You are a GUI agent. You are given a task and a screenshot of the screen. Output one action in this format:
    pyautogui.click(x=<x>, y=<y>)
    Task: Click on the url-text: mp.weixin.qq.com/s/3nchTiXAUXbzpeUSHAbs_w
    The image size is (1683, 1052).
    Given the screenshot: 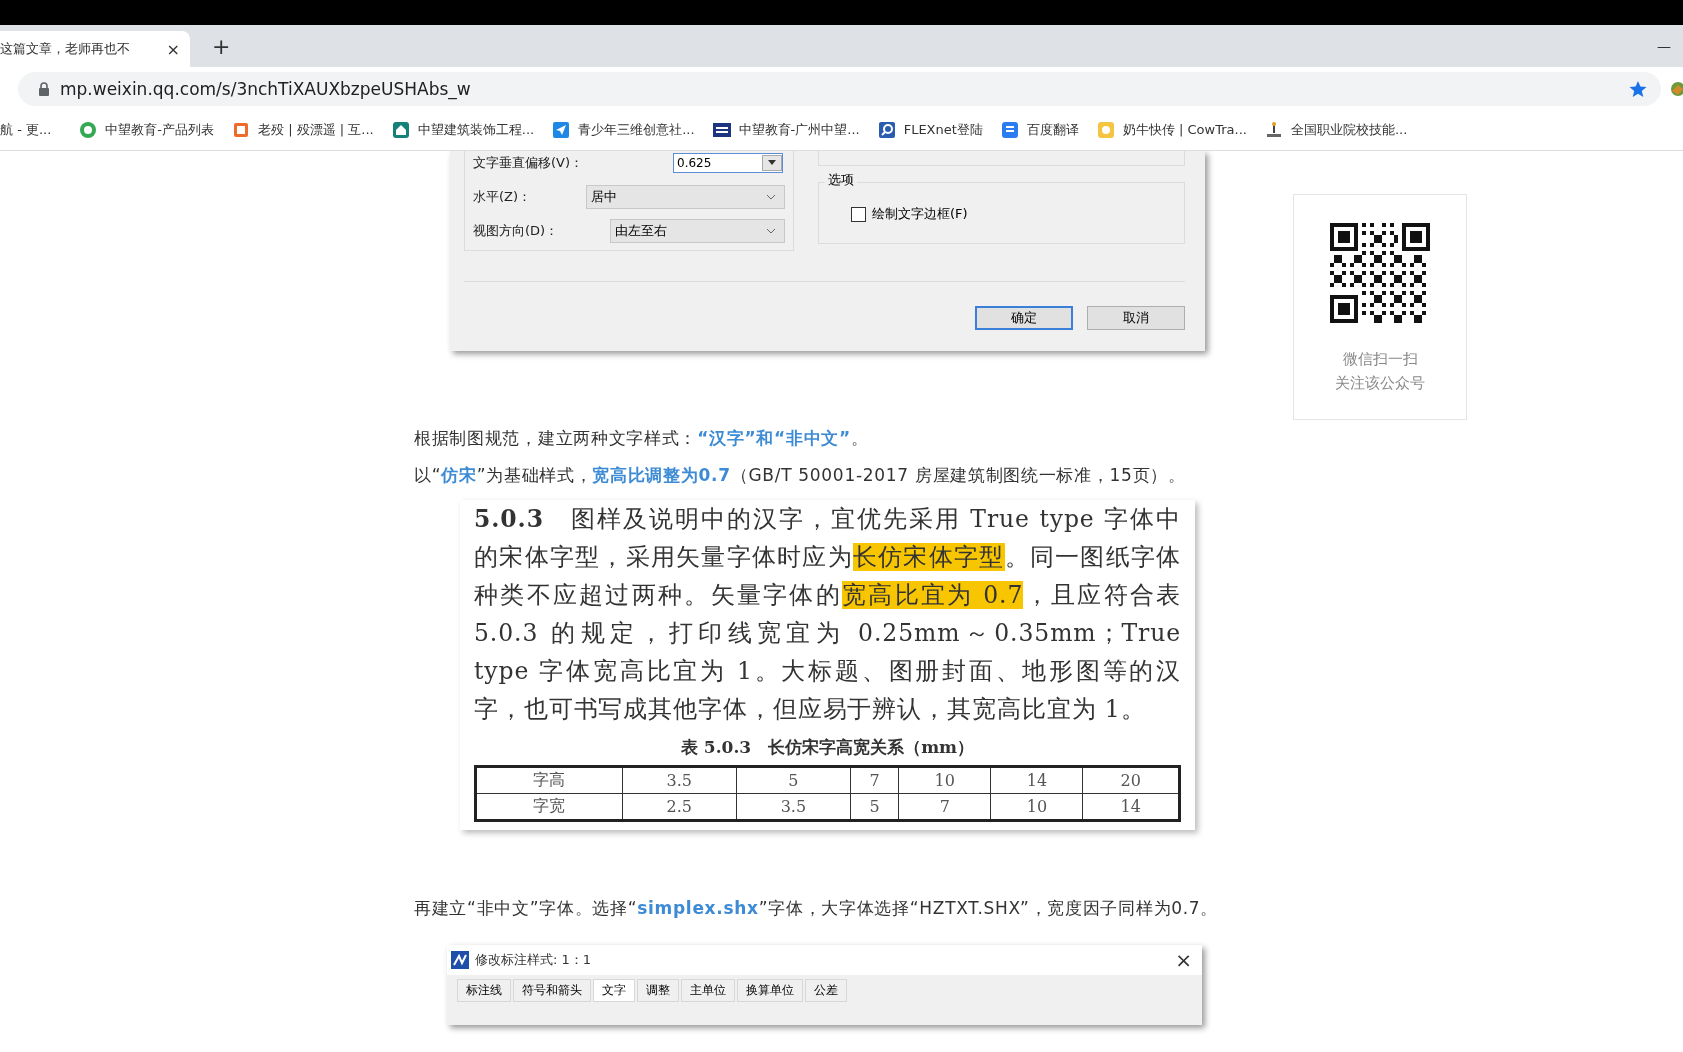 What is the action you would take?
    pyautogui.click(x=265, y=88)
    